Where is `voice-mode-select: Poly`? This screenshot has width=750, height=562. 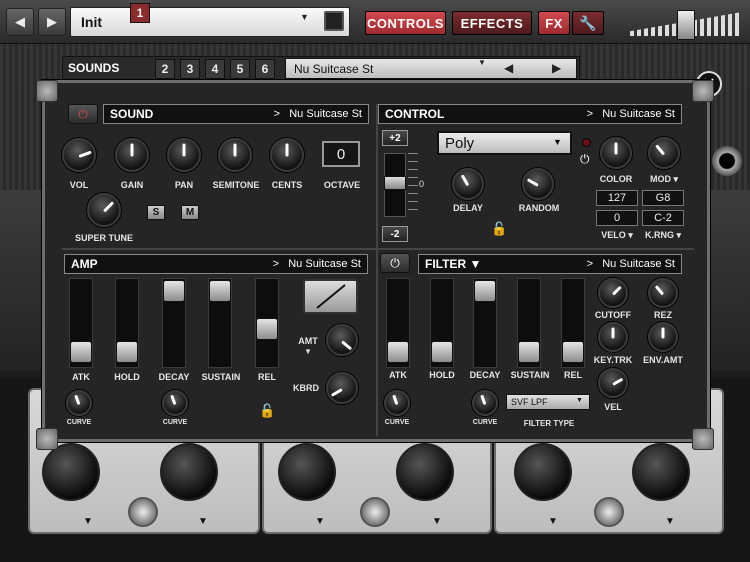 voice-mode-select: Poly is located at coordinates (504, 143).